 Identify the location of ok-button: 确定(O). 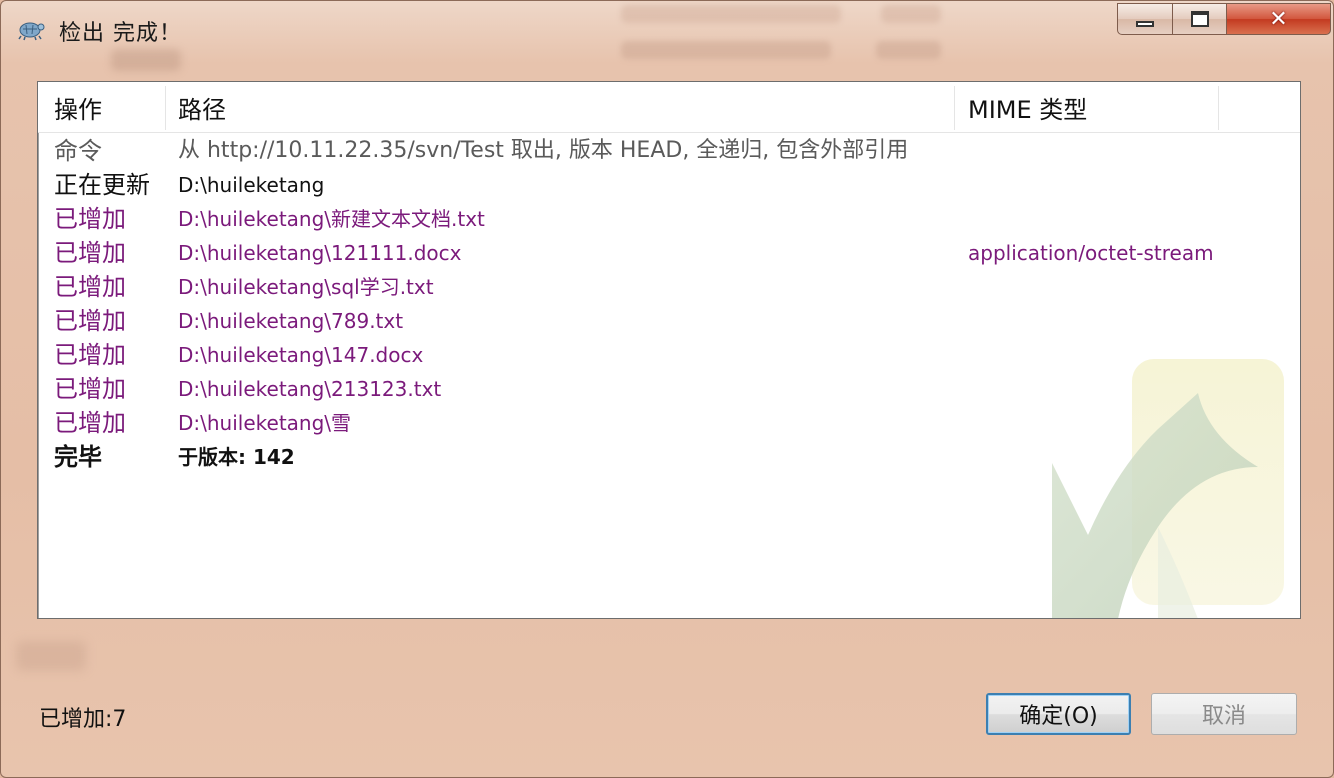
(1058, 714).